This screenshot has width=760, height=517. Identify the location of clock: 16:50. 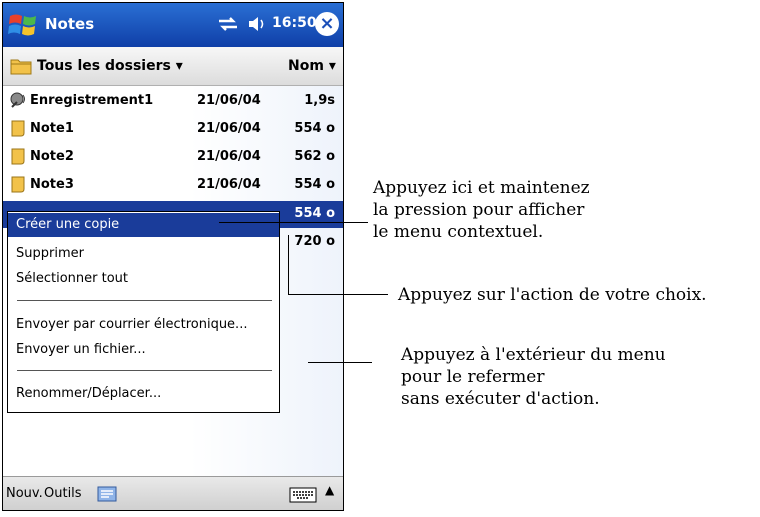
(294, 23).